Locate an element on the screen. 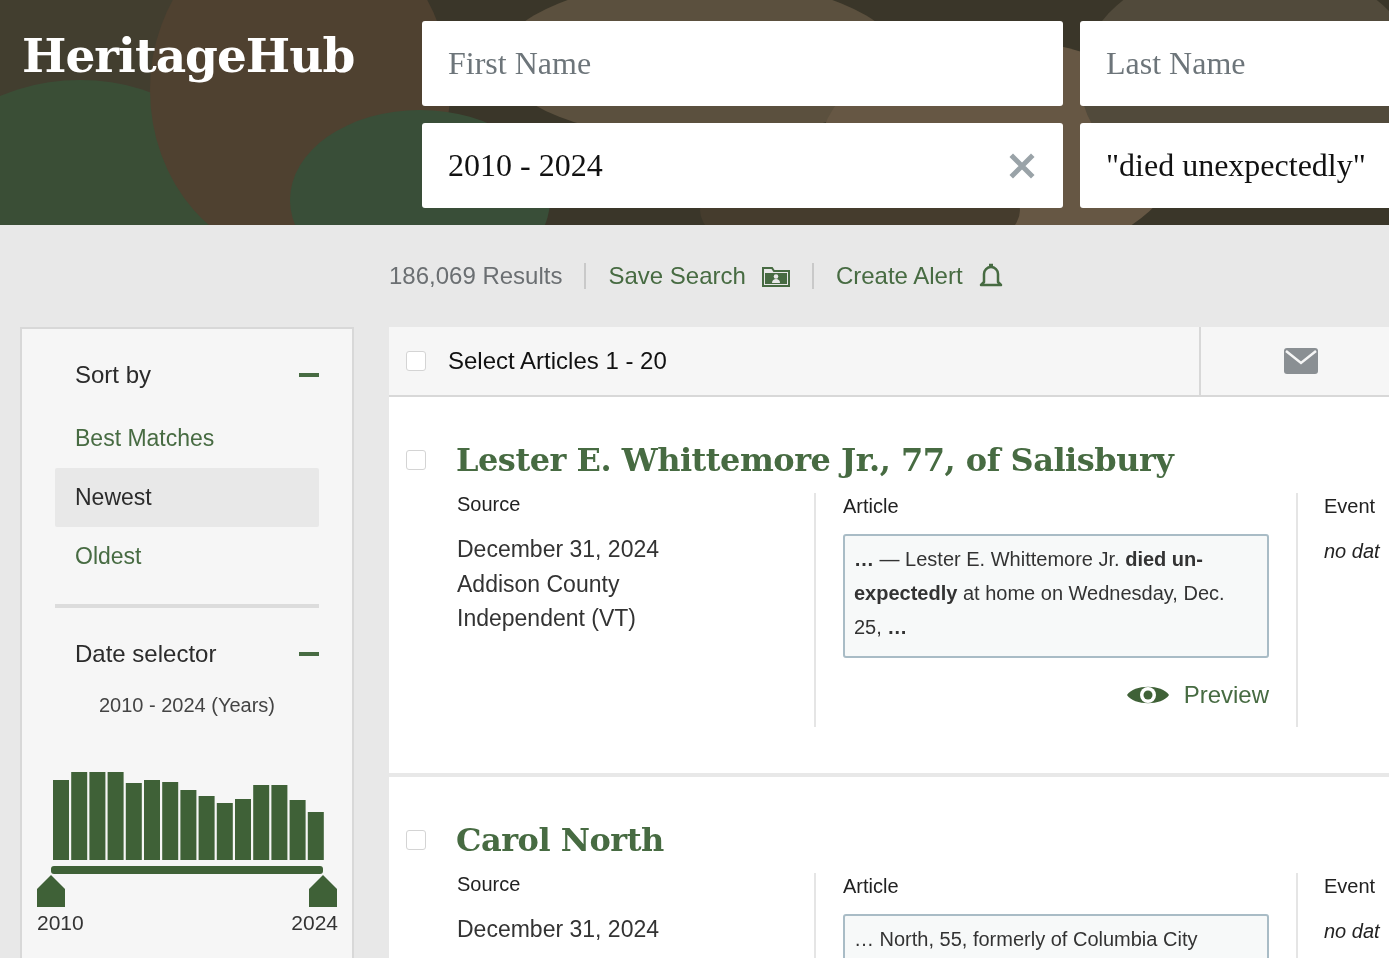 The width and height of the screenshot is (1389, 958). search-field: 2010 - 2024 is located at coordinates (742, 165).